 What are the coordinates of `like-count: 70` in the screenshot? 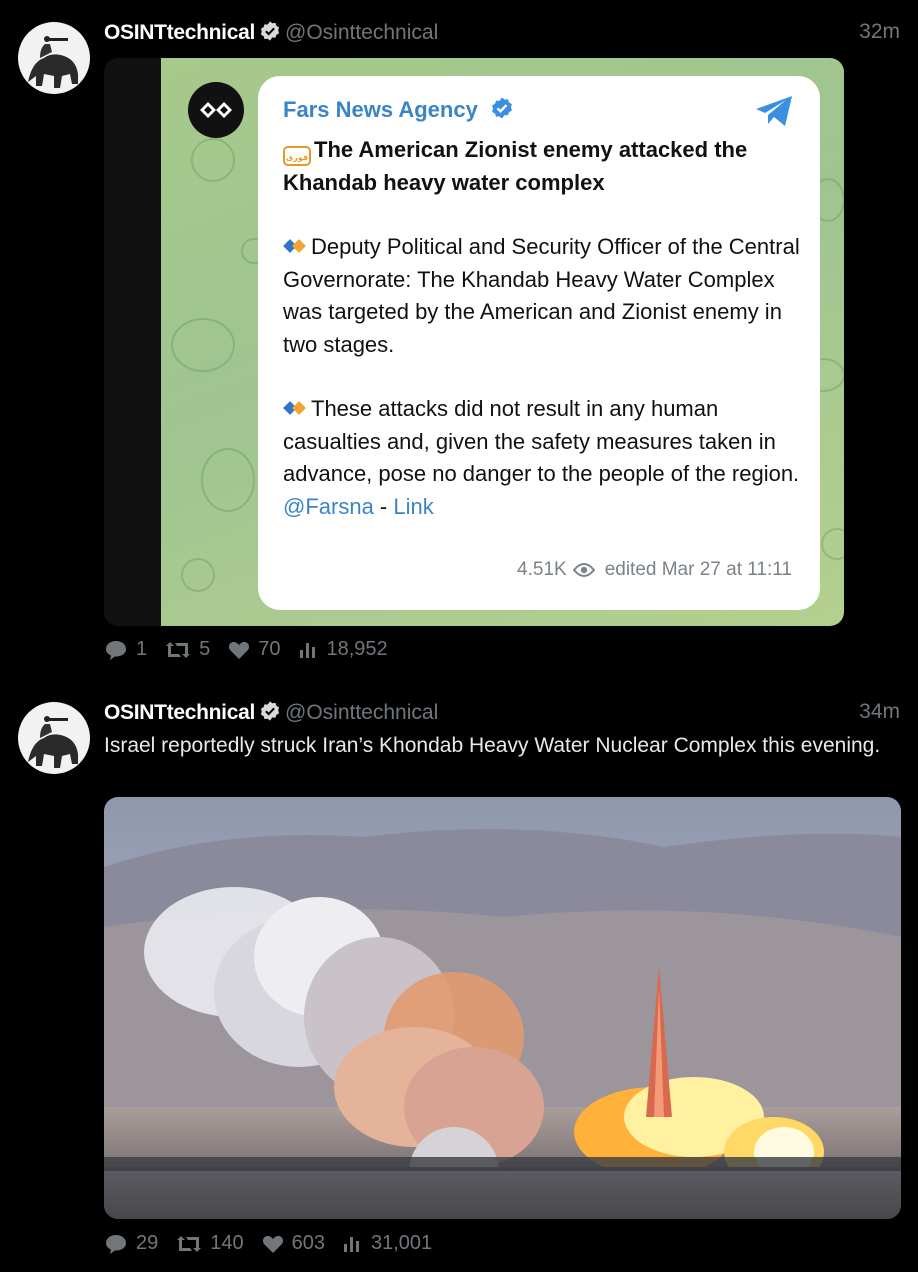 It's located at (269, 649).